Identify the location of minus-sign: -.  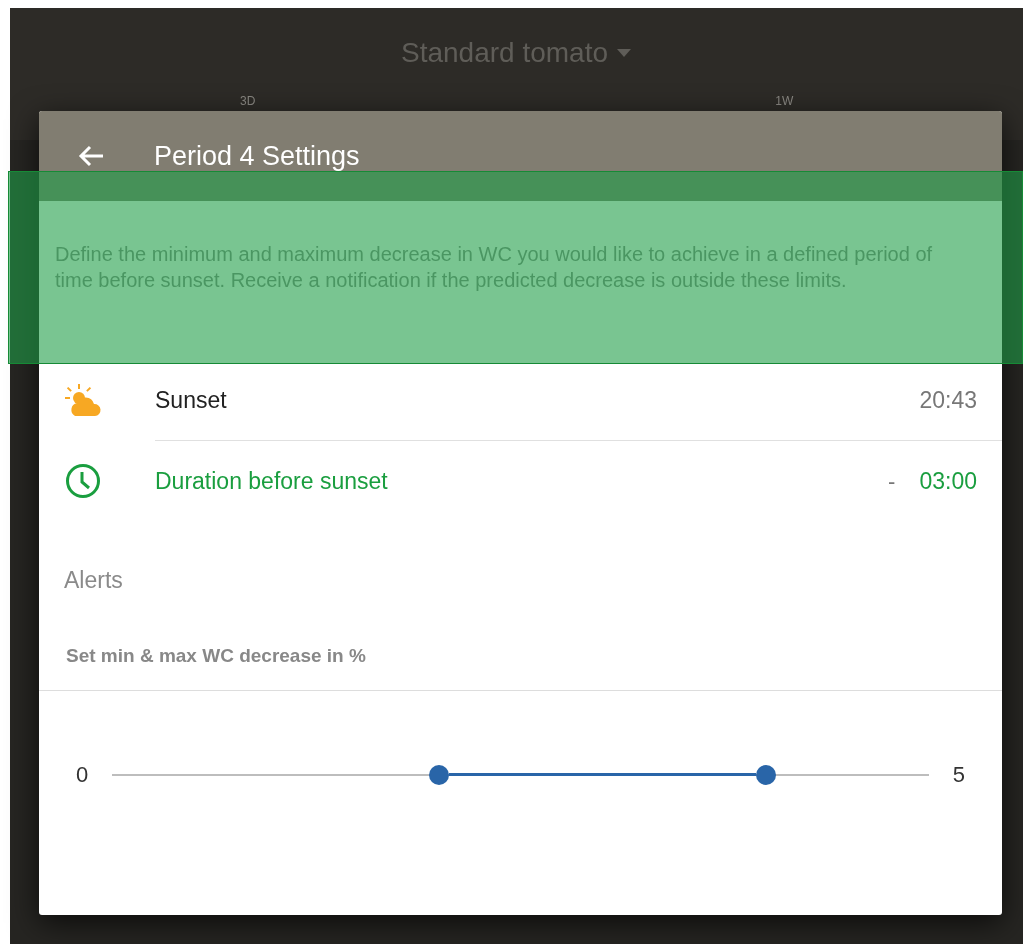
(892, 481).